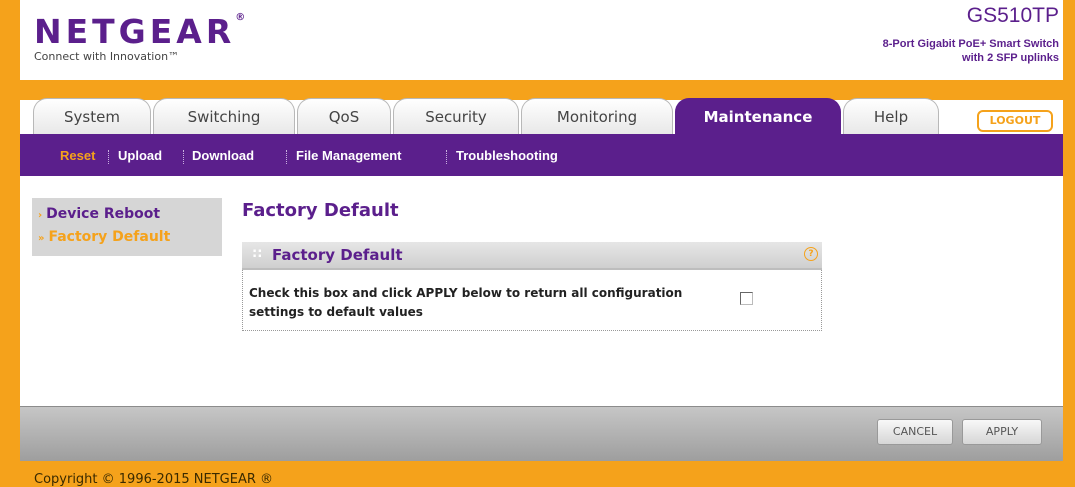 This screenshot has width=1075, height=487. I want to click on tab-switching: Switching, so click(224, 116).